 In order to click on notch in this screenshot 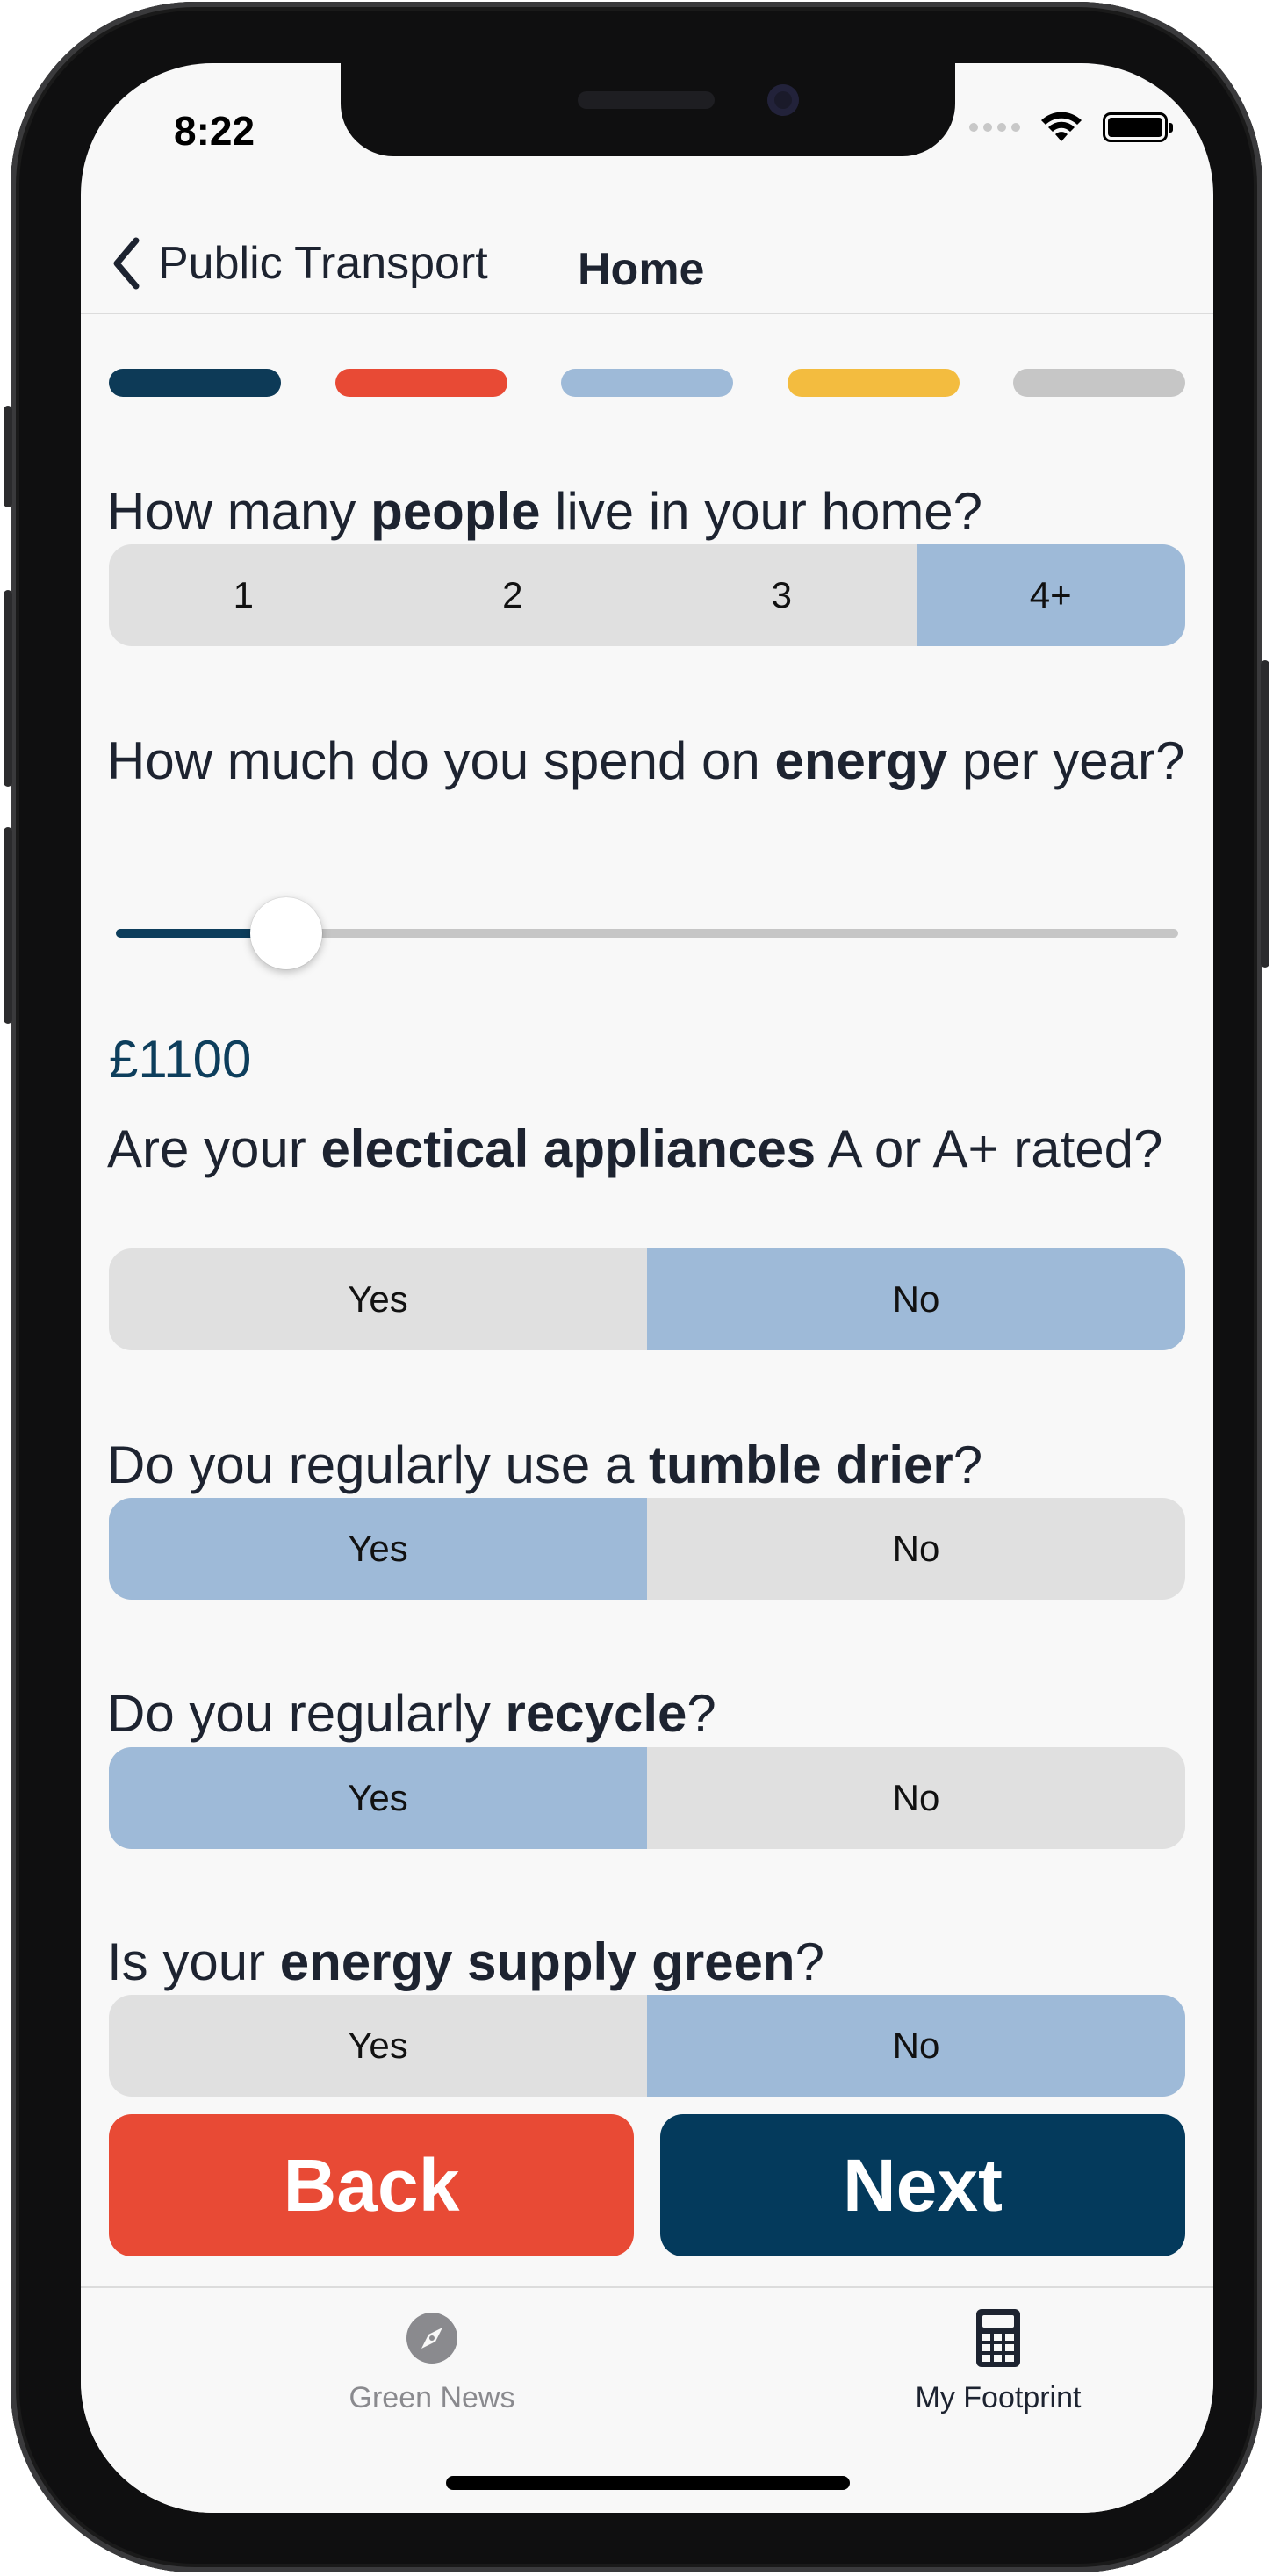, I will do `click(648, 109)`.